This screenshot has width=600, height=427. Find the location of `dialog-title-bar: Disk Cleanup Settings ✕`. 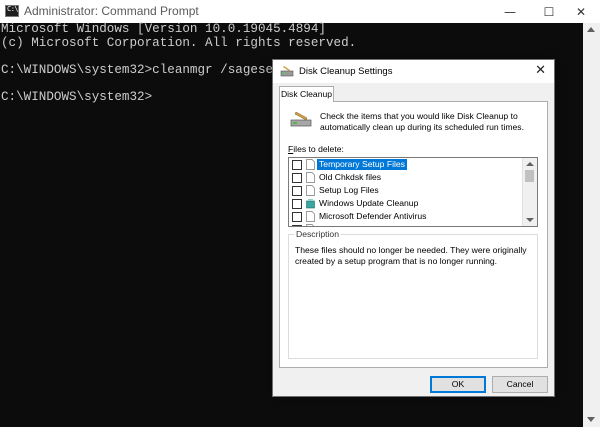

dialog-title-bar: Disk Cleanup Settings ✕ is located at coordinates (413, 71).